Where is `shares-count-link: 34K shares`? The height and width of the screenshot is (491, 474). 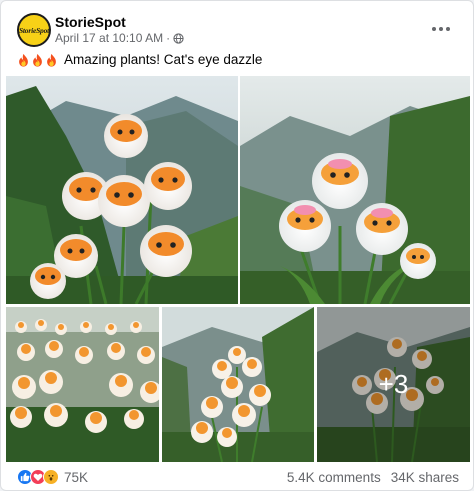
shares-count-link: 34K shares is located at coordinates (425, 477).